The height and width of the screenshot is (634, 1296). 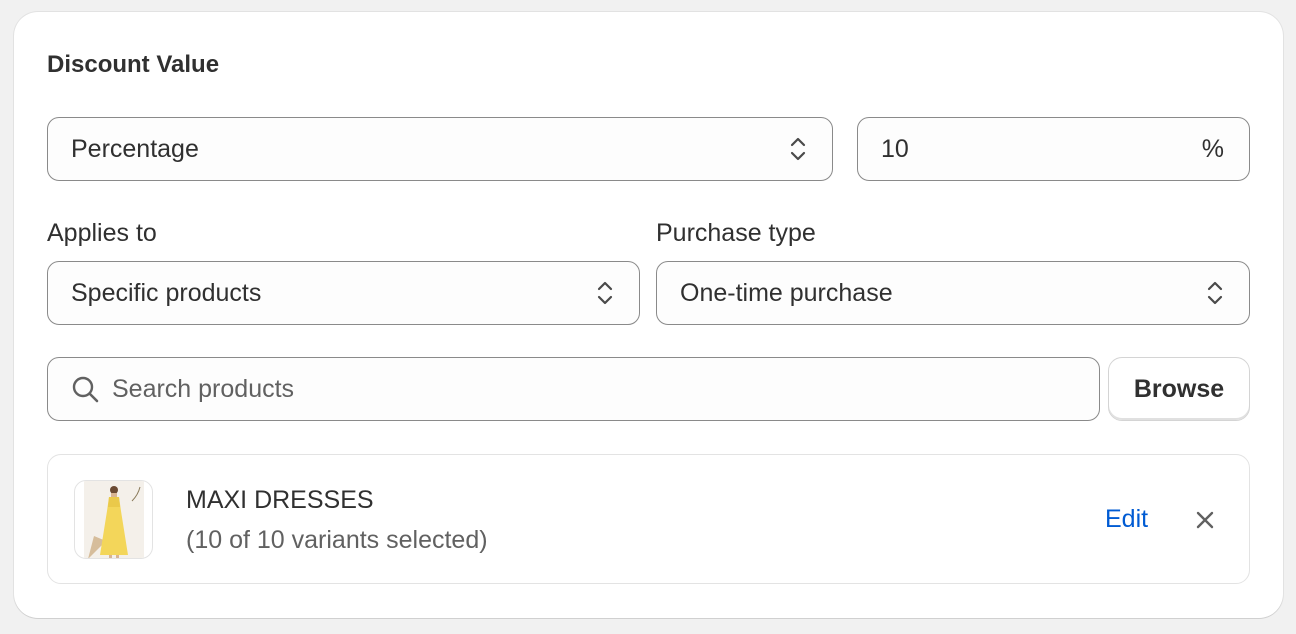 What do you see at coordinates (1126, 519) in the screenshot?
I see `edit-product-link: Edit` at bounding box center [1126, 519].